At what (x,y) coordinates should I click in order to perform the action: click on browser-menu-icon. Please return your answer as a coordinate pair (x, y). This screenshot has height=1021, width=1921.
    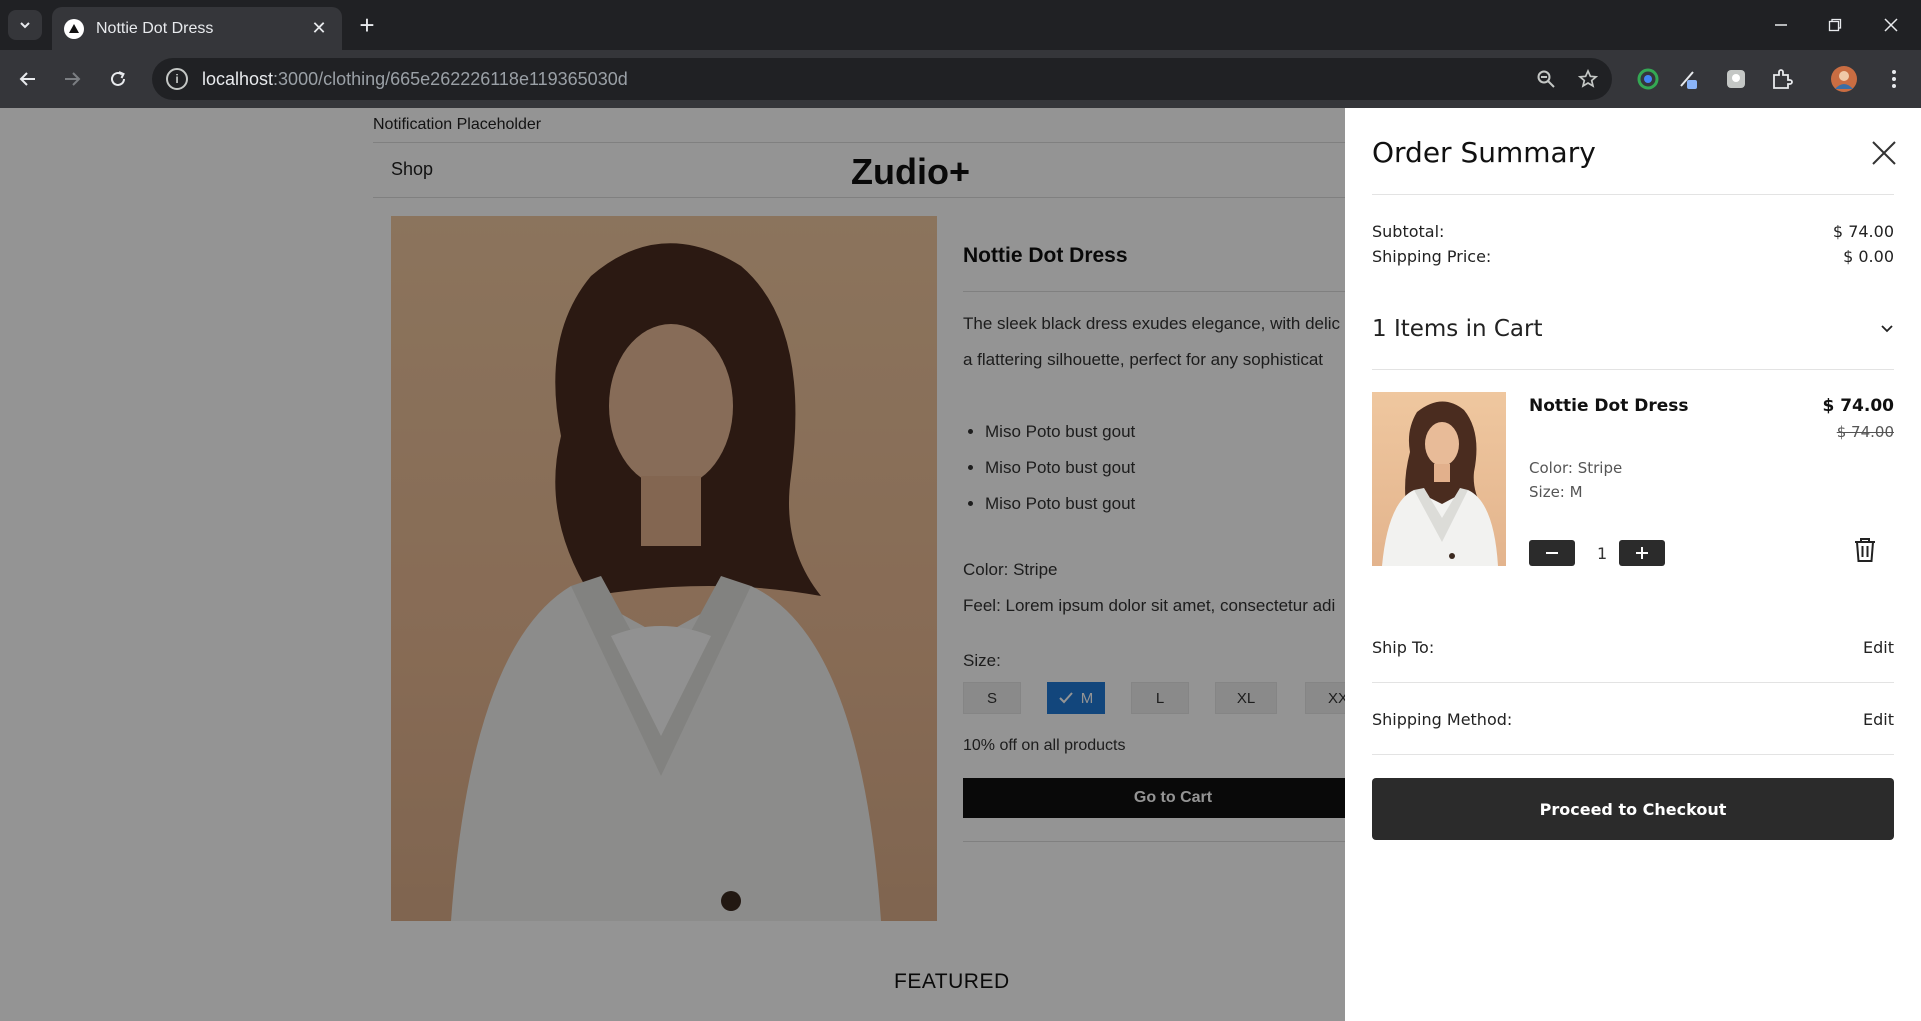
    Looking at the image, I should click on (1894, 79).